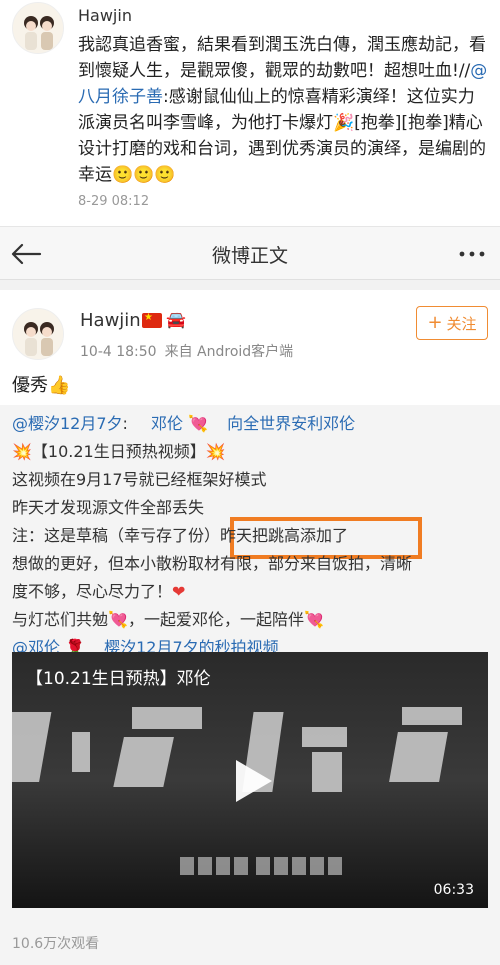 This screenshot has height=965, width=500. I want to click on repost-line: 度不够，尽心尽力了！❤, so click(98, 590).